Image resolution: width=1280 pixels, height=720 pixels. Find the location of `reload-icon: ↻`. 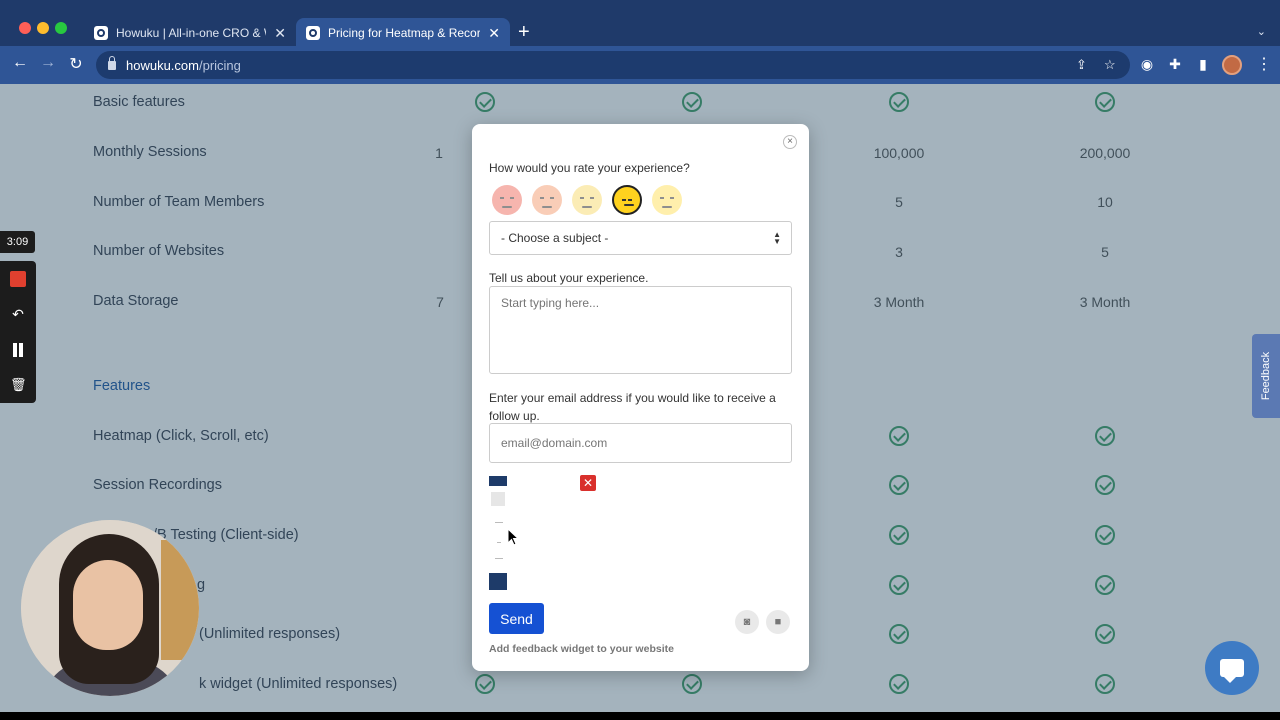

reload-icon: ↻ is located at coordinates (76, 64).